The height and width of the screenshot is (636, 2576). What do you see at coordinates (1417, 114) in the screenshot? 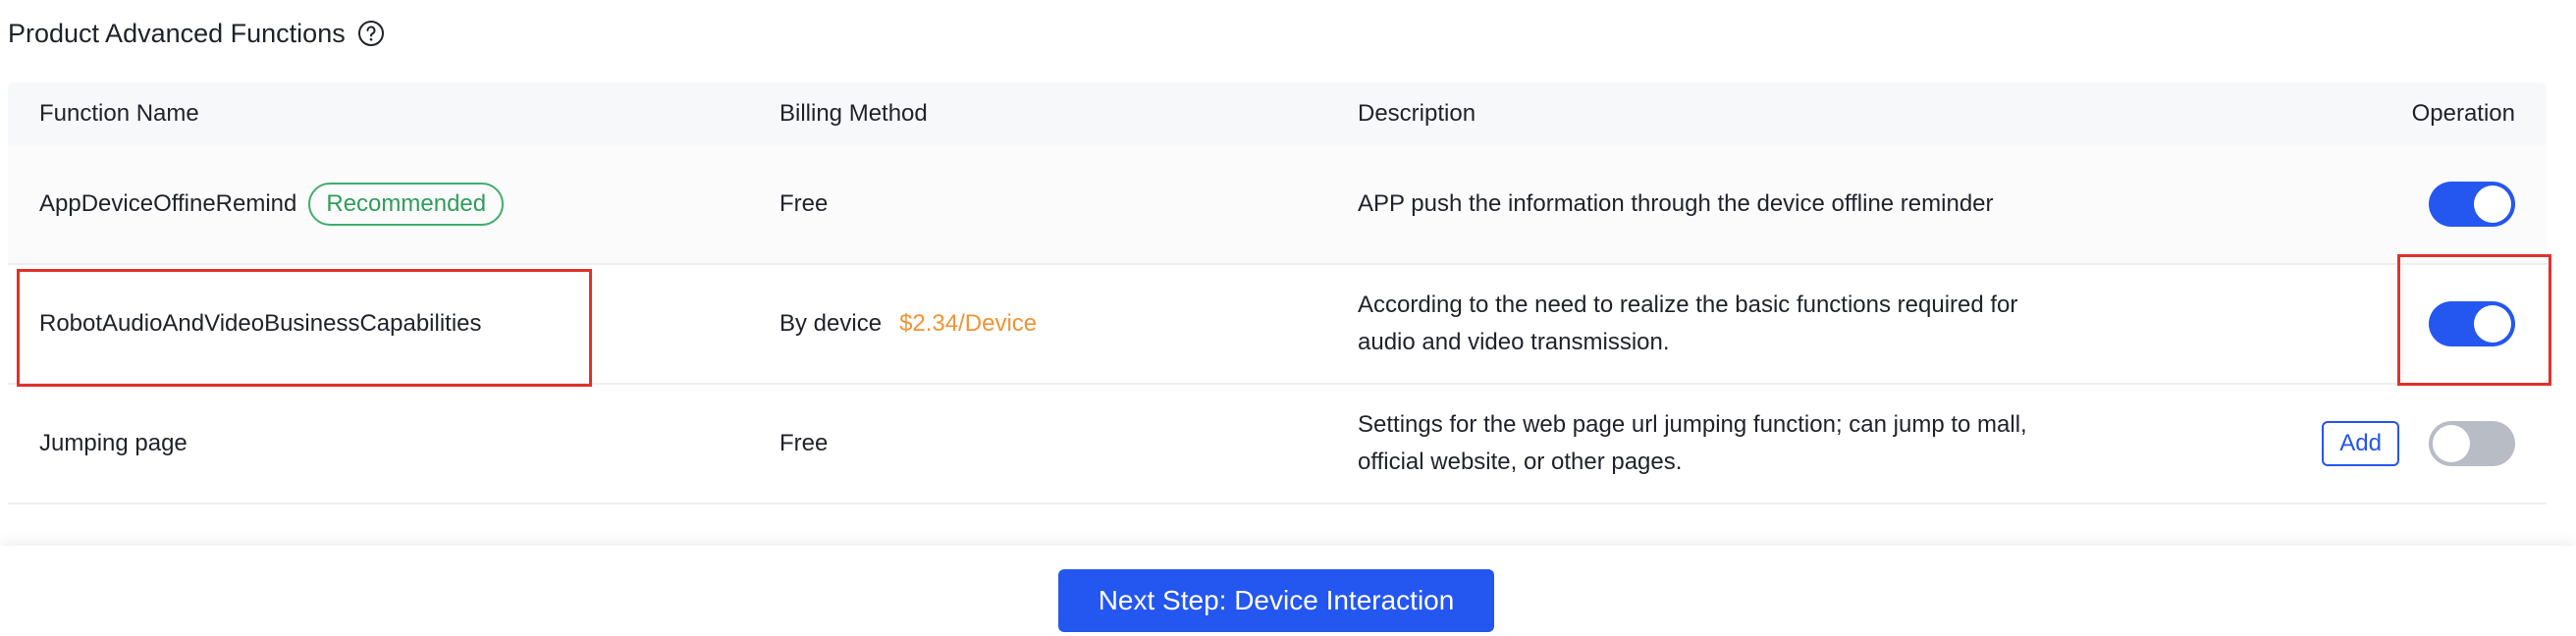
I see `header-description: Description` at bounding box center [1417, 114].